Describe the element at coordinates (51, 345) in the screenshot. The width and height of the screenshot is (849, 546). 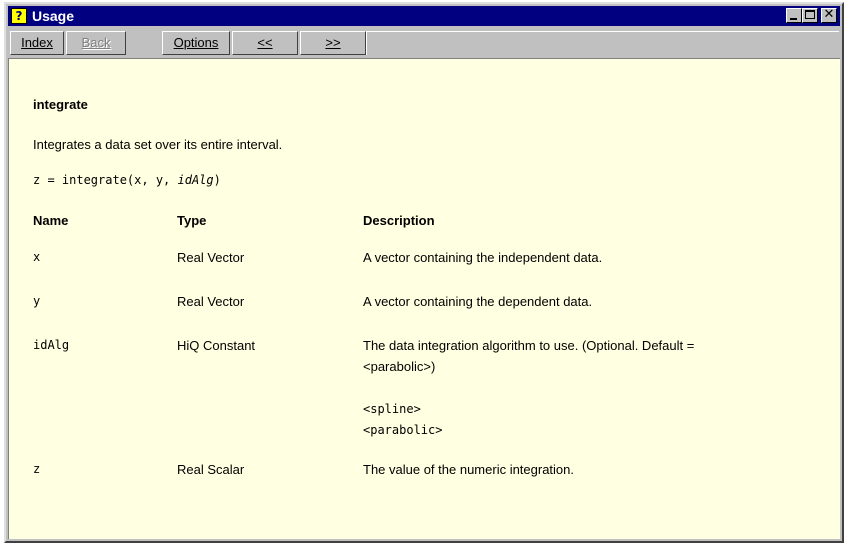
I see `param-name: idAlg` at that location.